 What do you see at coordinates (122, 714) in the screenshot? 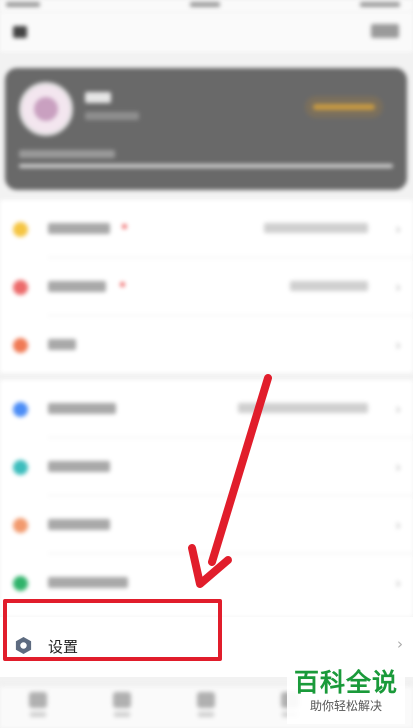
I see `tab-2-label` at bounding box center [122, 714].